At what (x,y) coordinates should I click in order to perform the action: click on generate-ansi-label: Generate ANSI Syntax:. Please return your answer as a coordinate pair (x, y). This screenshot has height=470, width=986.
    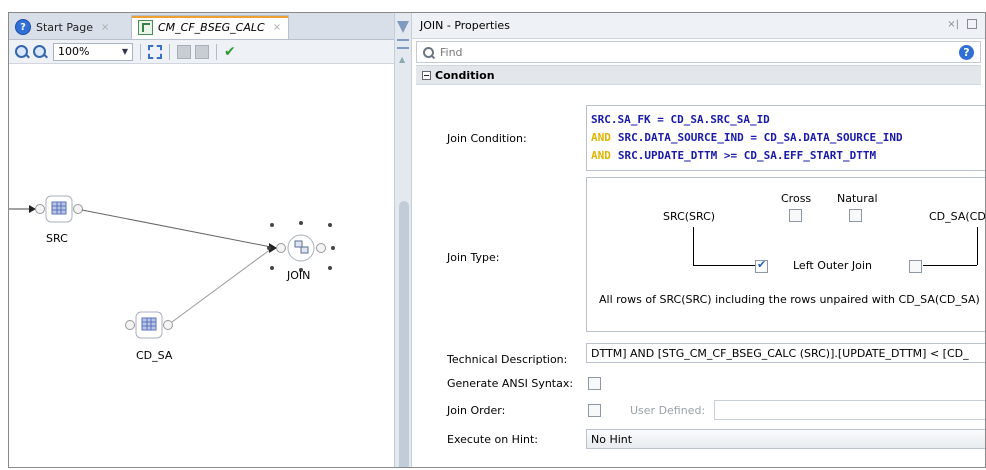
    Looking at the image, I should click on (510, 383).